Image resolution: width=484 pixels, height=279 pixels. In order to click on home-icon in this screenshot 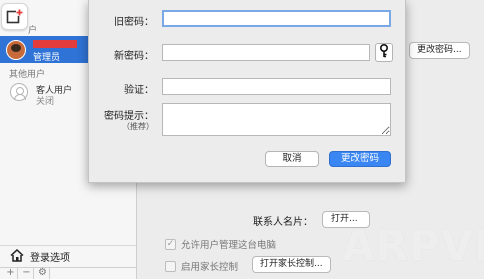, I will do `click(17, 256)`.